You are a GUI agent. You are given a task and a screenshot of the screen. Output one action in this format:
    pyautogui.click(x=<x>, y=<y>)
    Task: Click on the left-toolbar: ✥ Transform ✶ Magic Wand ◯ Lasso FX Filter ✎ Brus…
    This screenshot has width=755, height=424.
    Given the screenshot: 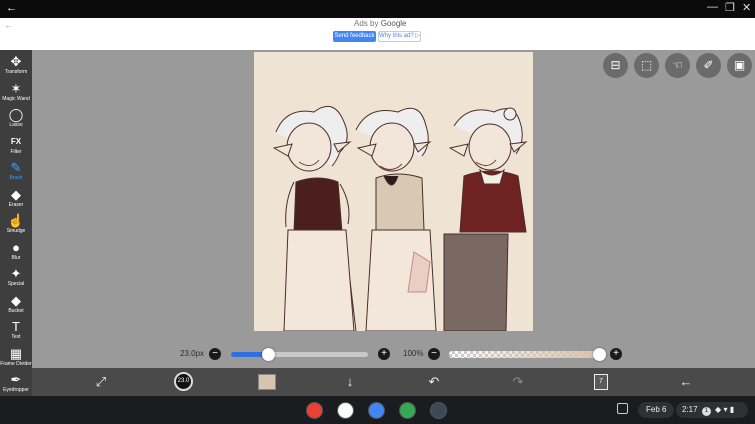 What is the action you would take?
    pyautogui.click(x=16, y=223)
    